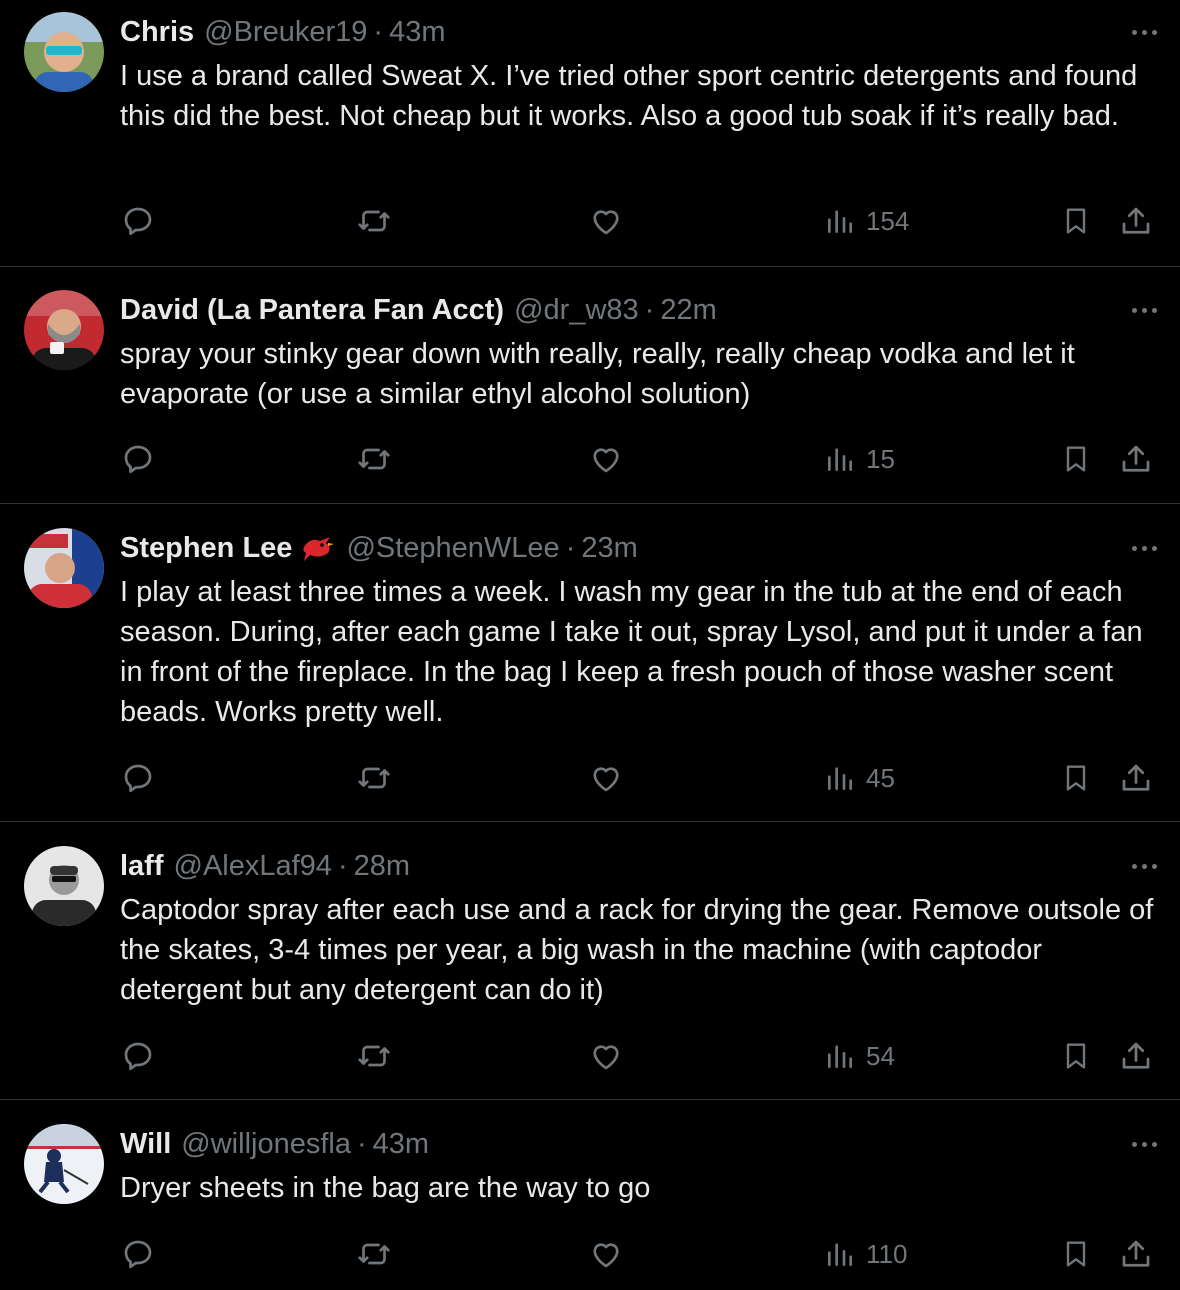 This screenshot has height=1290, width=1180. I want to click on timestamp: 23m, so click(609, 548).